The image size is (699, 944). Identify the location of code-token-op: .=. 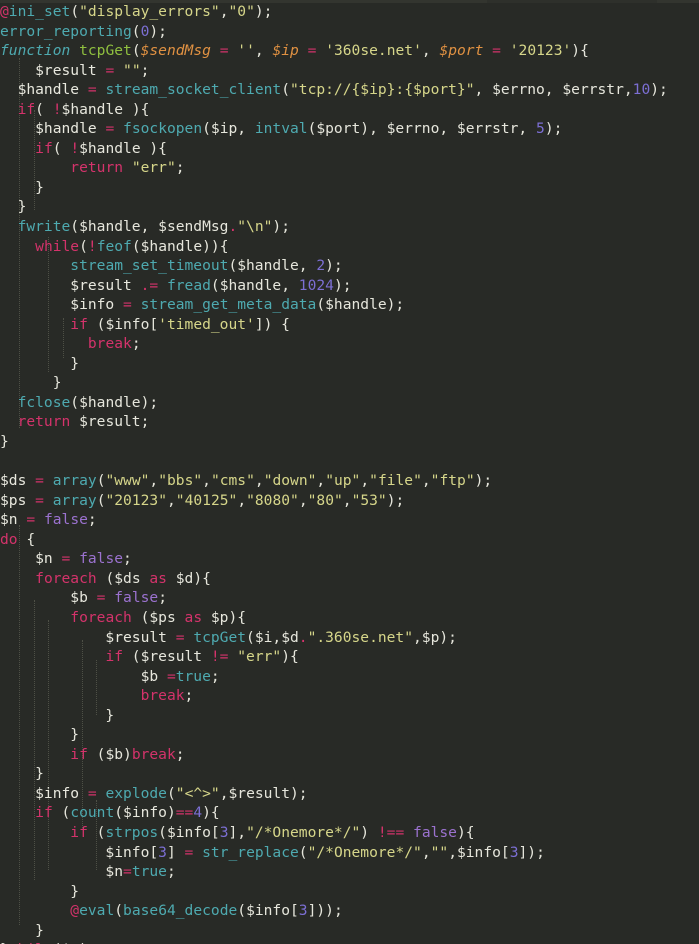
(149, 285).